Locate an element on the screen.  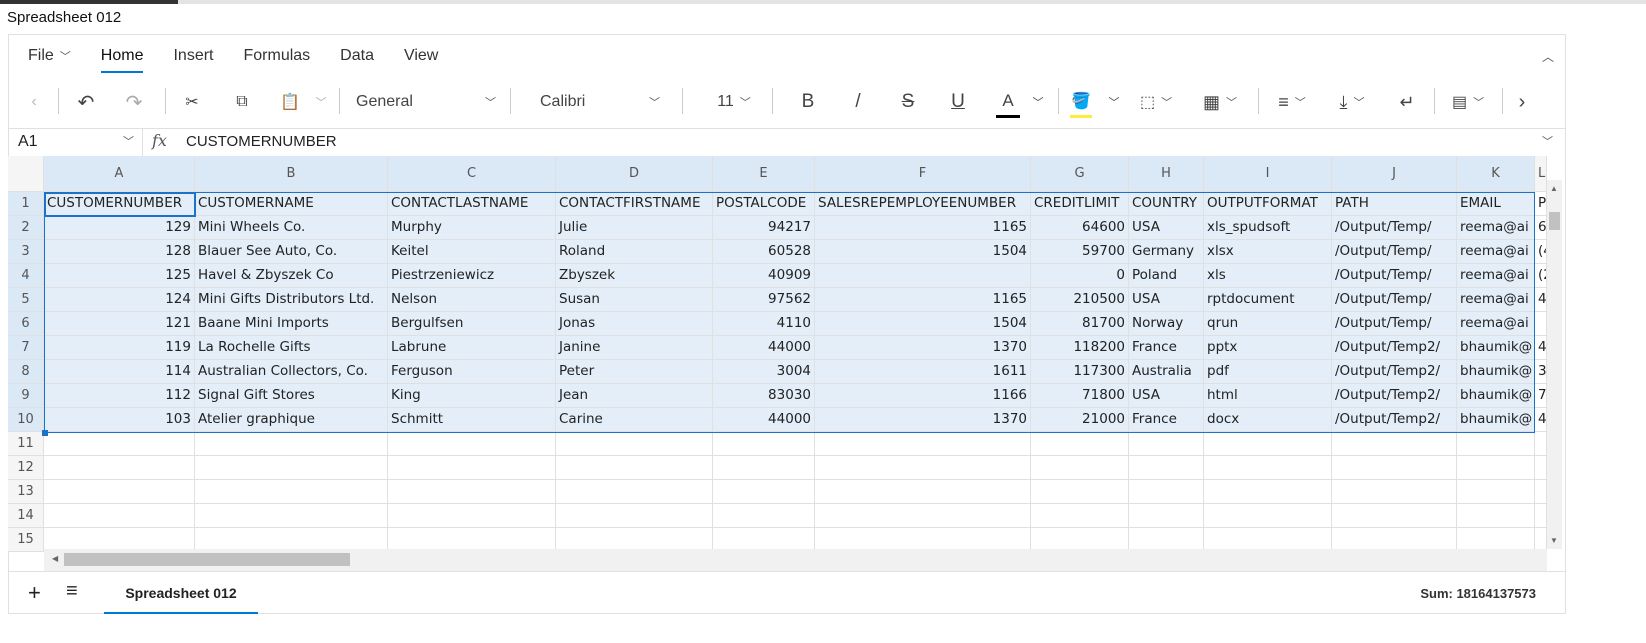
horizontal-scrollbar: ◀ is located at coordinates (795, 560).